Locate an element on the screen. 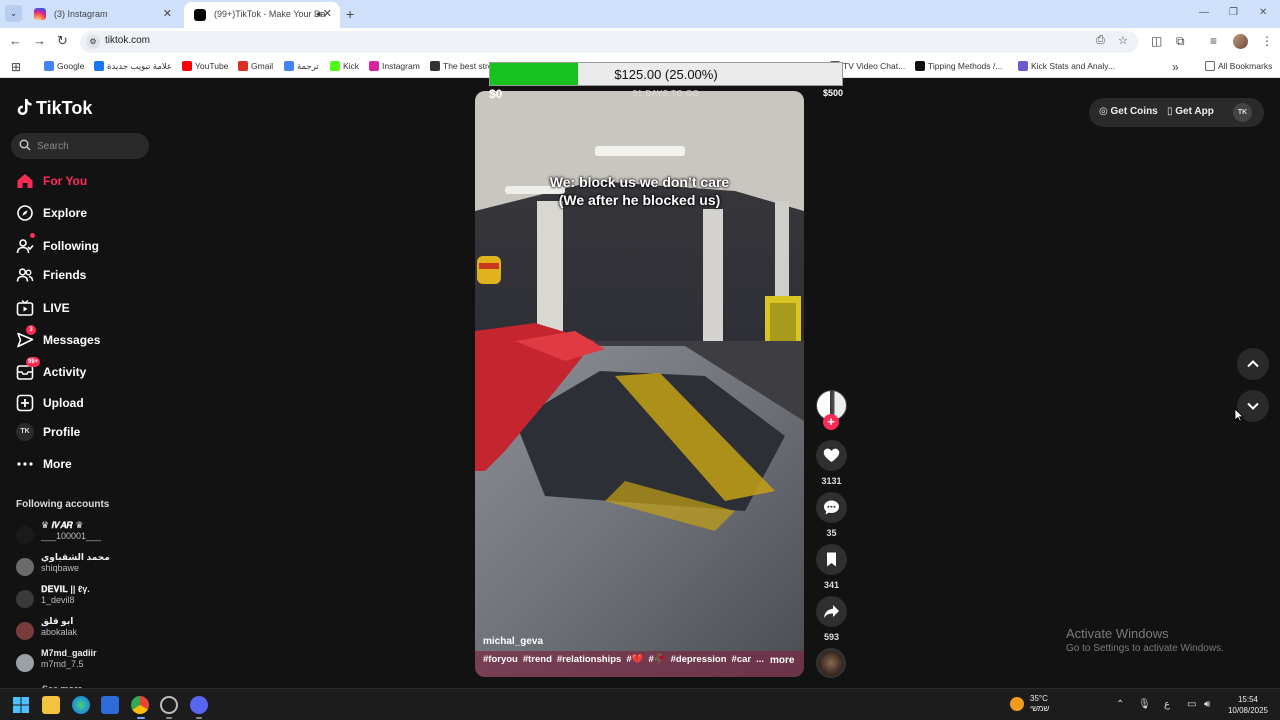 The width and height of the screenshot is (1280, 720). share-button is located at coordinates (831, 611).